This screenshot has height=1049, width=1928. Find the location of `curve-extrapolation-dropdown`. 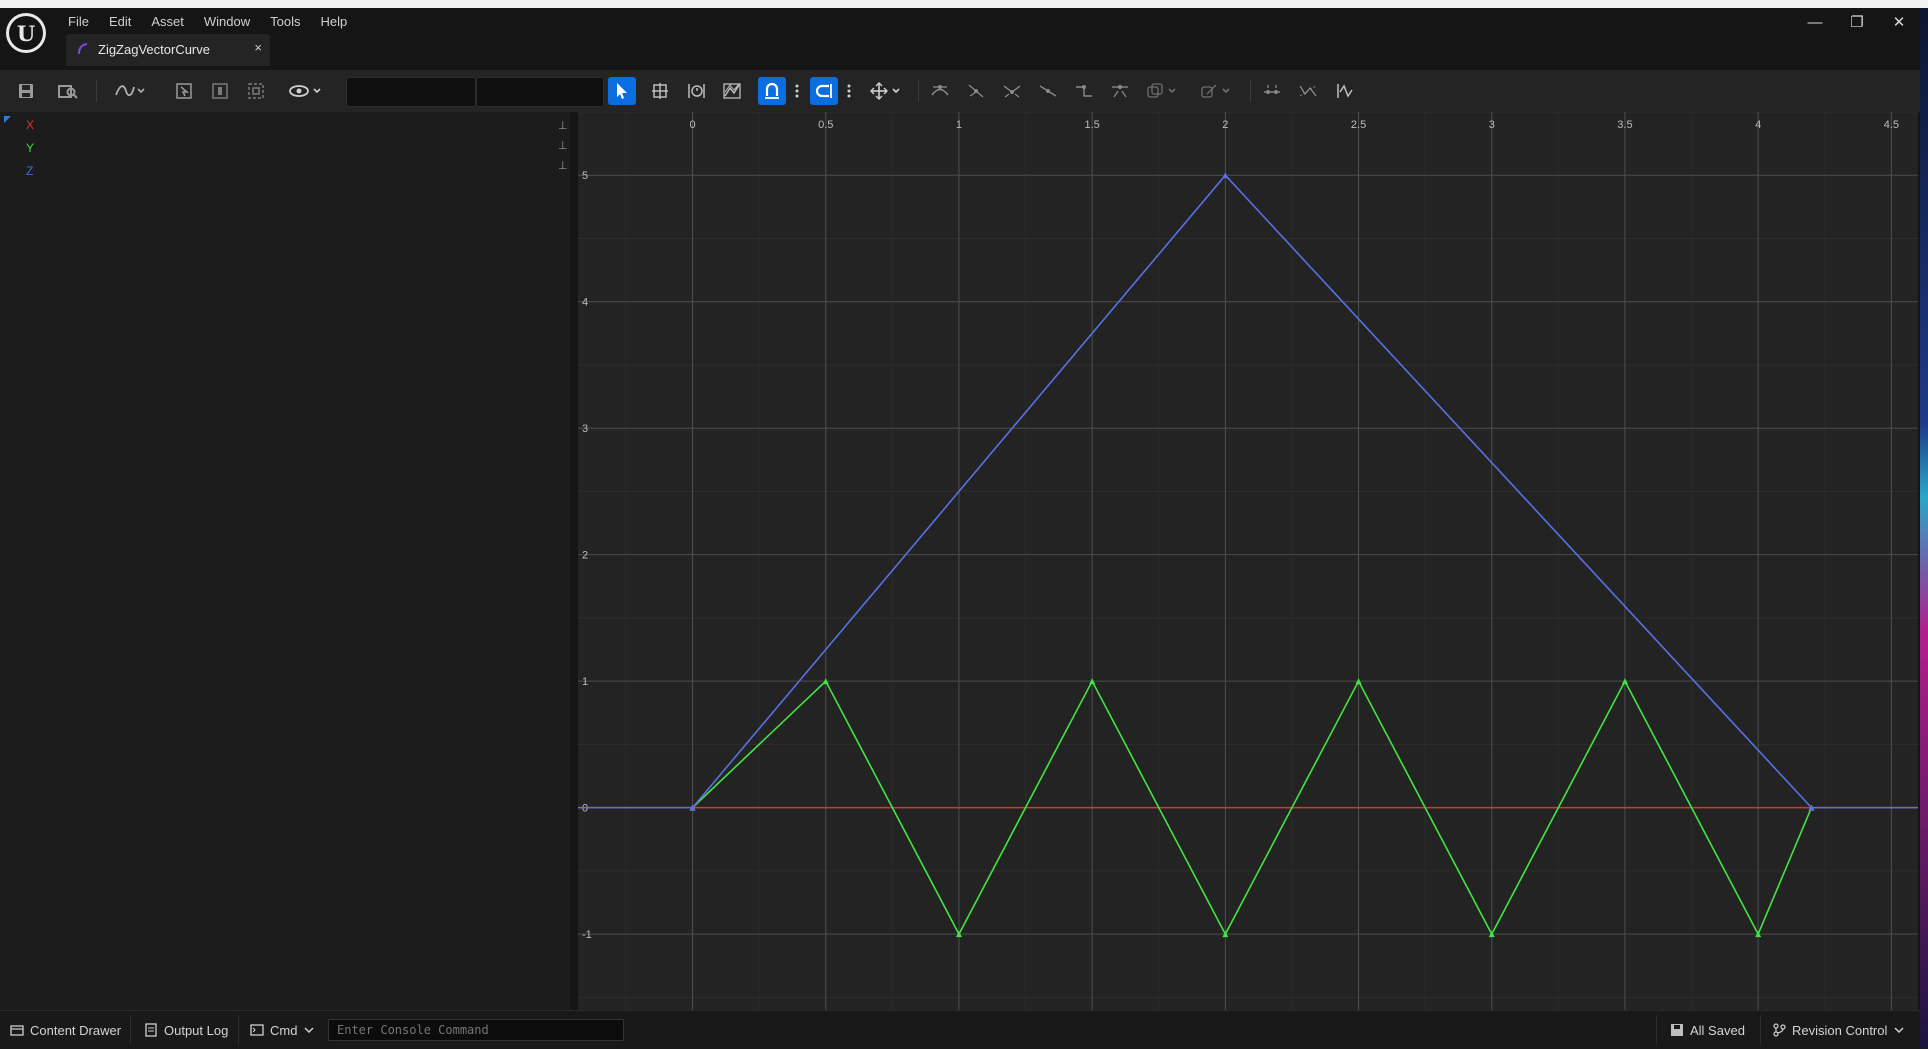

curve-extrapolation-dropdown is located at coordinates (1162, 91).